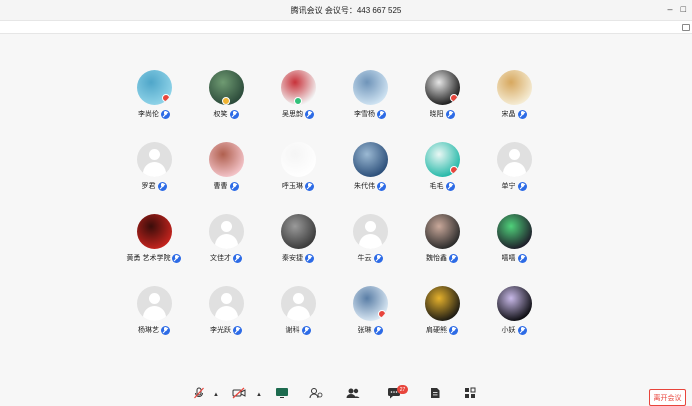 This screenshot has height=406, width=692. Describe the element at coordinates (226, 241) in the screenshot. I see `participant-tile: 文佳才` at that location.